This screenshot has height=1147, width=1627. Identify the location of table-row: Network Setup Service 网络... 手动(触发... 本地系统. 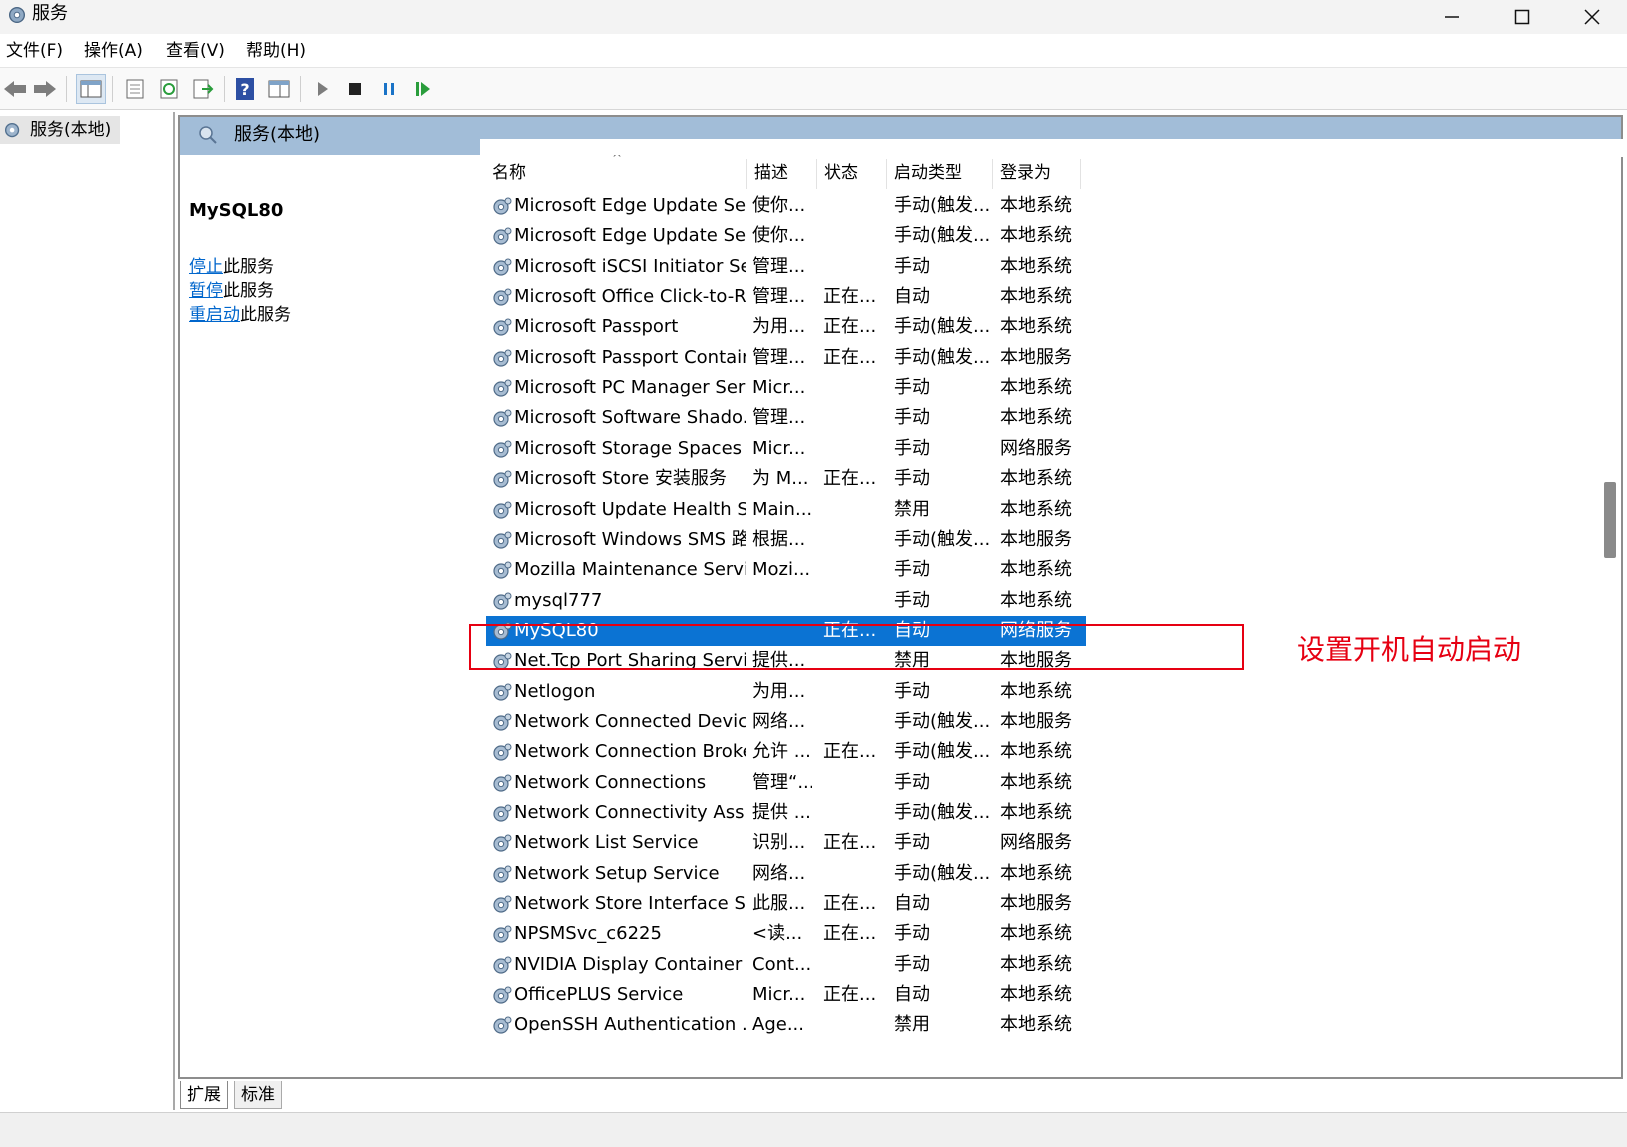
(786, 874).